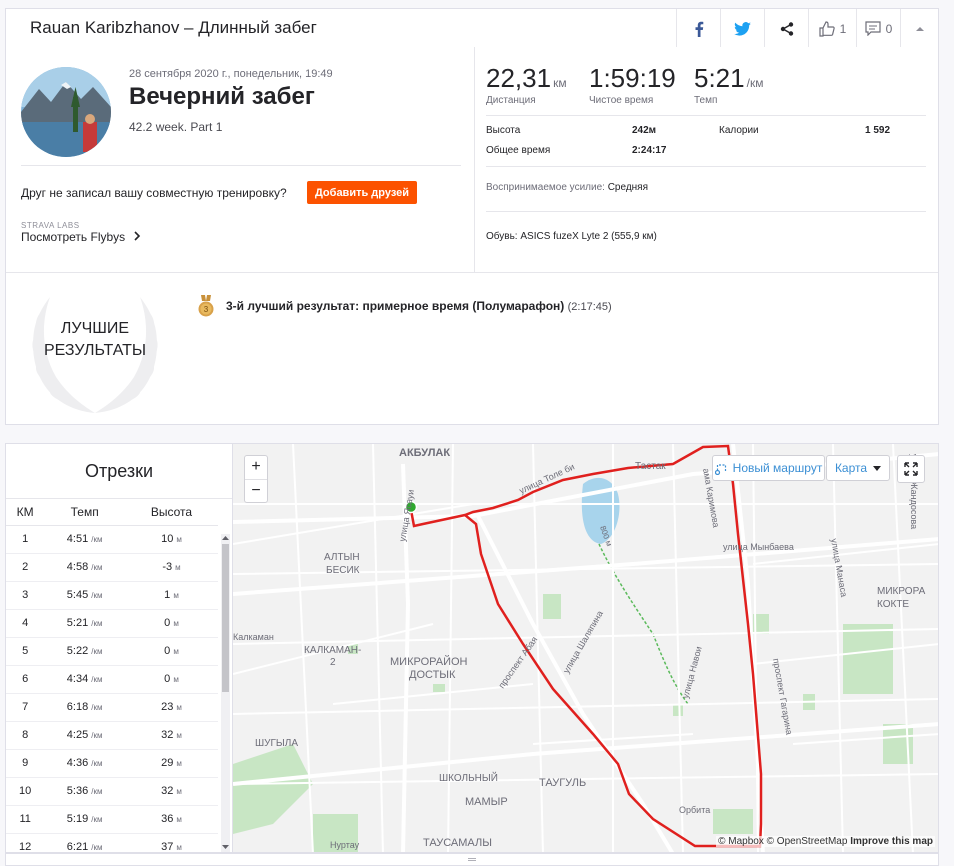 The width and height of the screenshot is (954, 866). I want to click on comment-icon, so click(873, 28).